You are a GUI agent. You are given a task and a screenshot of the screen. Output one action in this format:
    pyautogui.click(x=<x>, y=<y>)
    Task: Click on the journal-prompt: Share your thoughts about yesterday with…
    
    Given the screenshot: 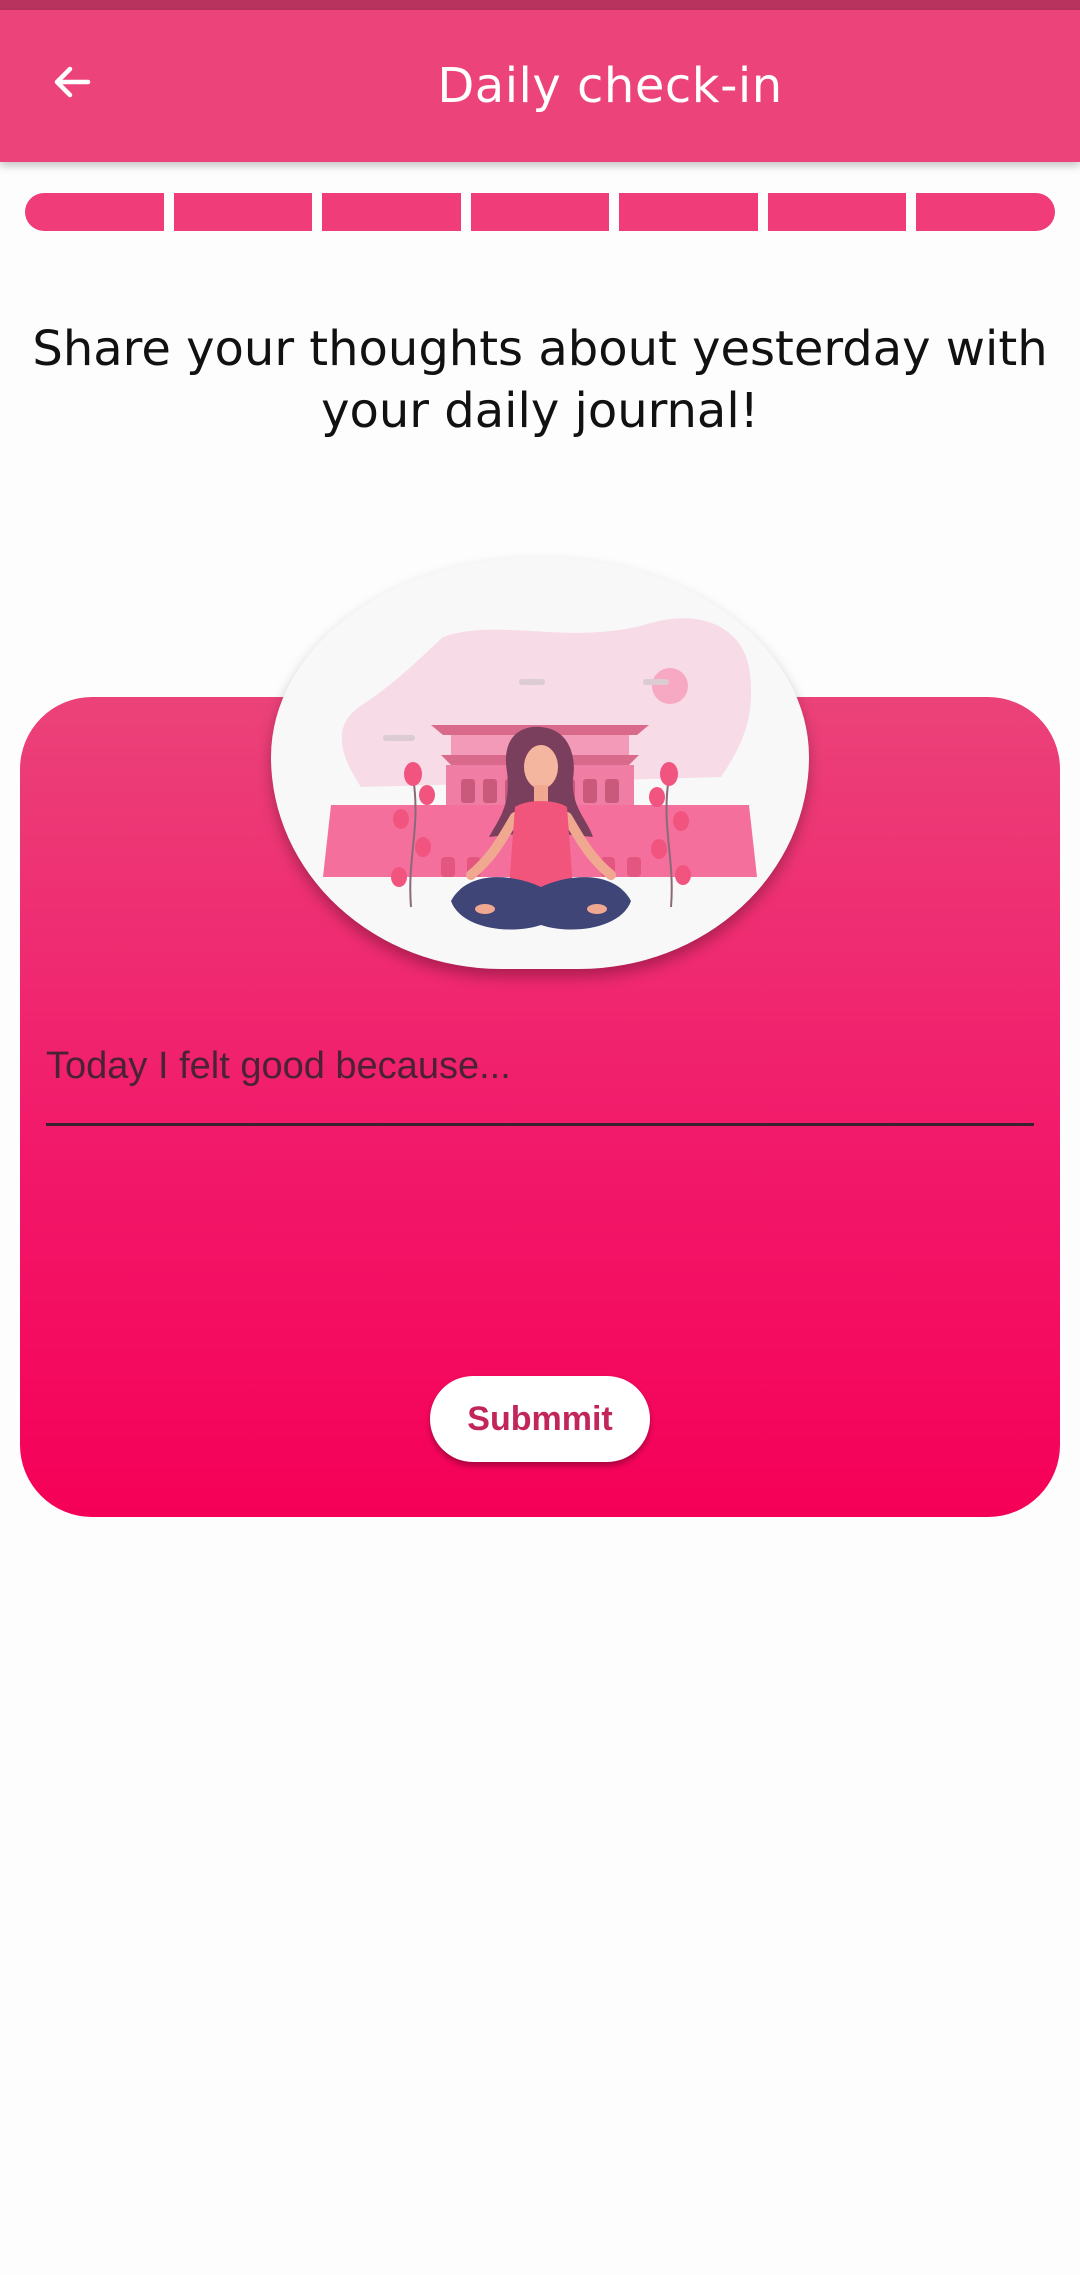 What is the action you would take?
    pyautogui.click(x=540, y=380)
    